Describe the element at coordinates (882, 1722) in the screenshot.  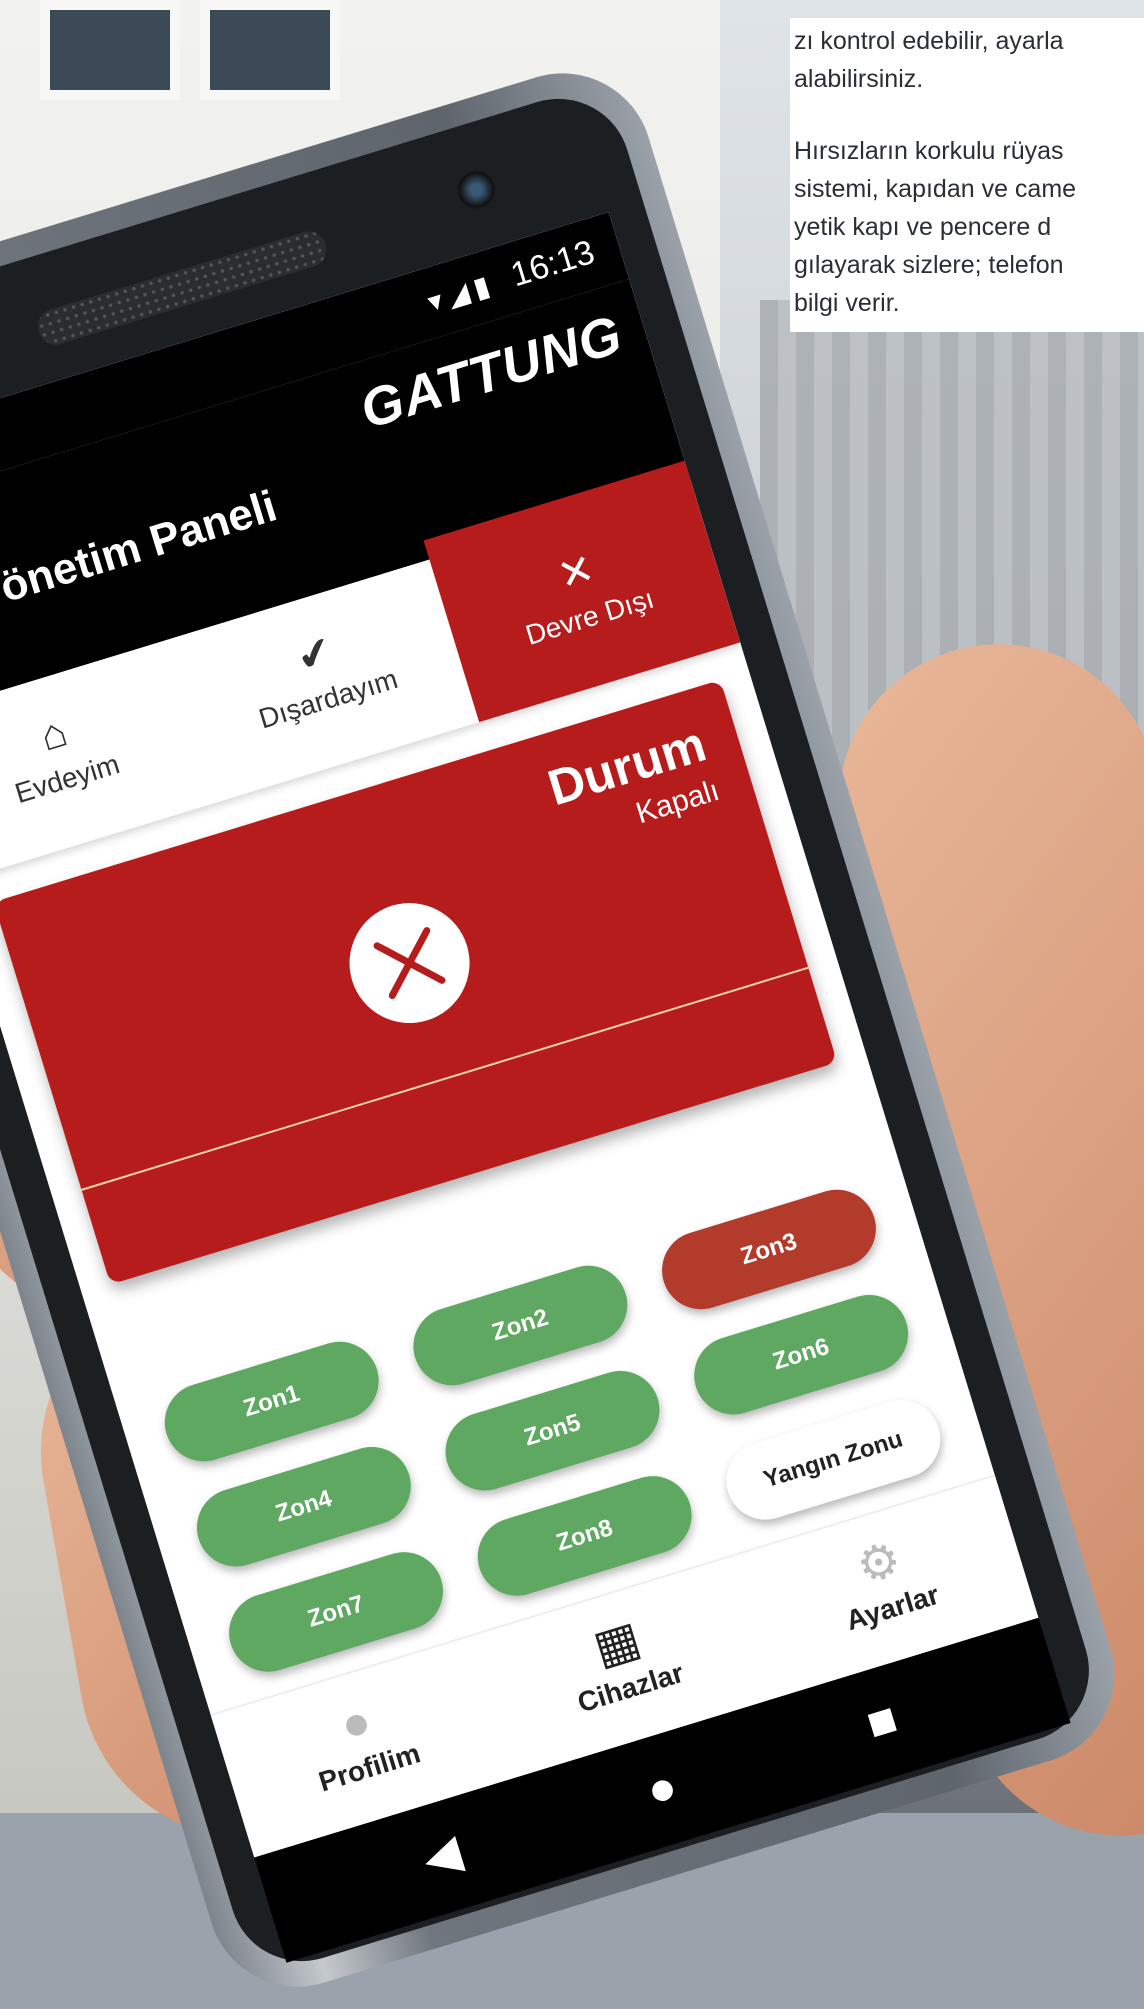
I see `recents-icon: ■` at that location.